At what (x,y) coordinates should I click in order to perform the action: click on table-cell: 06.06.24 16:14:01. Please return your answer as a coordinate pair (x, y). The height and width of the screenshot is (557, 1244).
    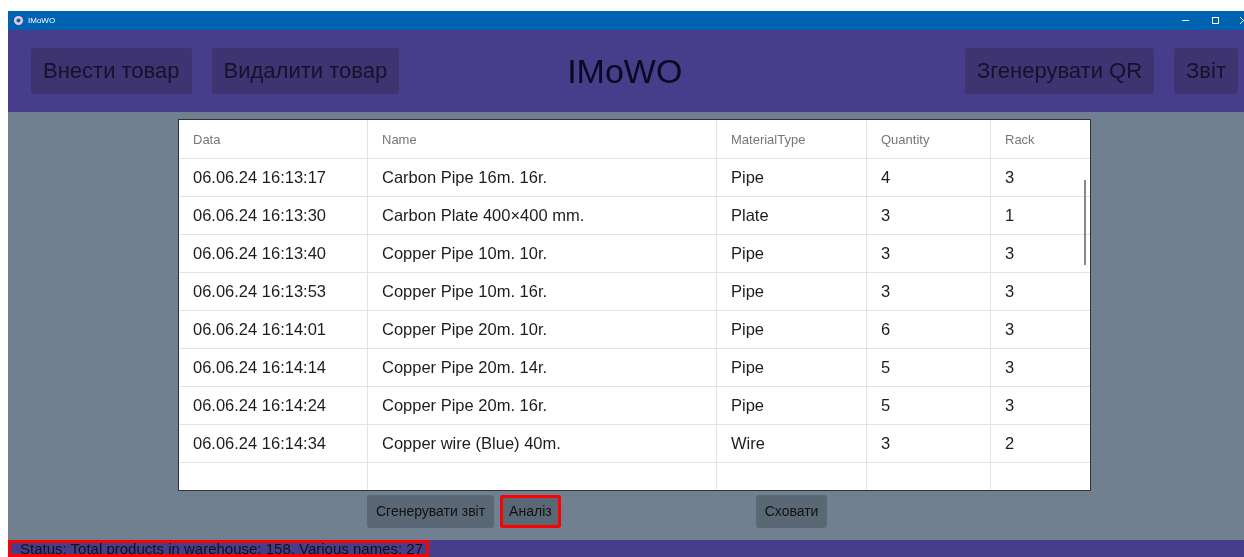
    Looking at the image, I should click on (273, 329).